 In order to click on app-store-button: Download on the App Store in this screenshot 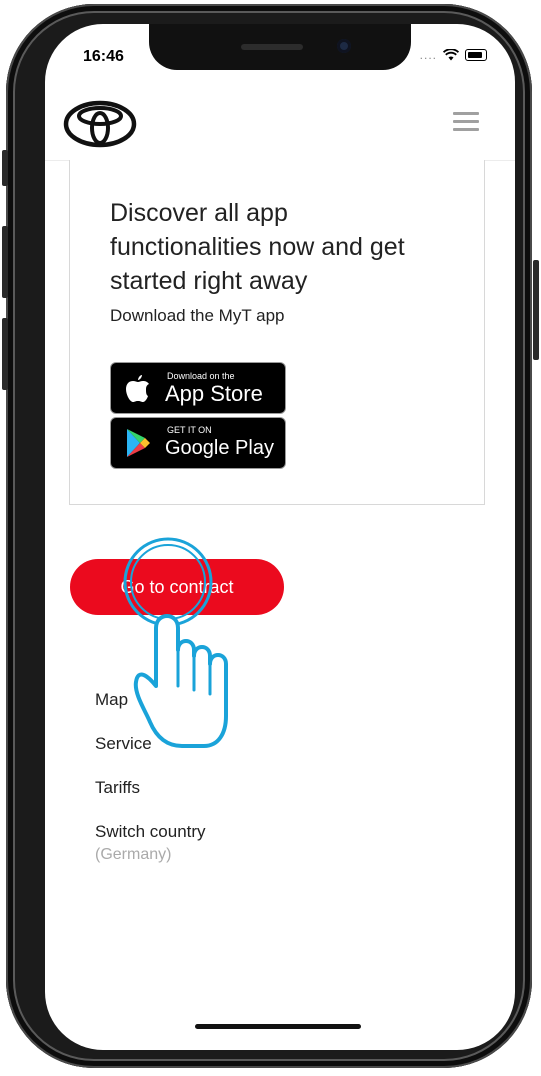, I will do `click(198, 388)`.